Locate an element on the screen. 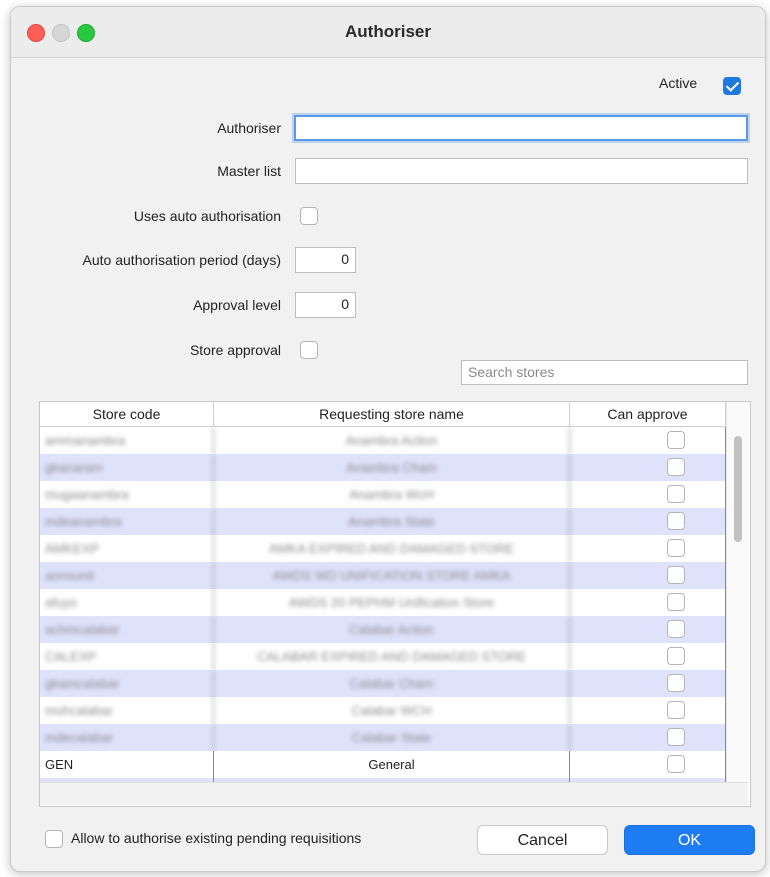 The image size is (770, 877). store-name-cell: General is located at coordinates (392, 764).